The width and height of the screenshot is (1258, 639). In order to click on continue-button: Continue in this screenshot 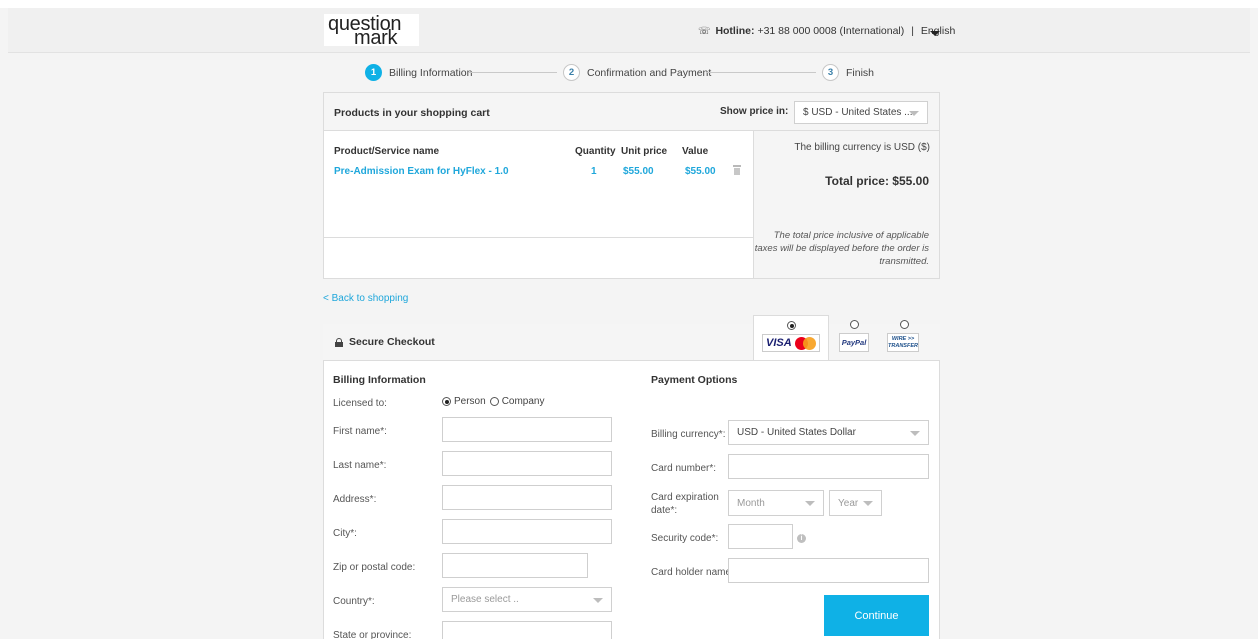, I will do `click(876, 615)`.